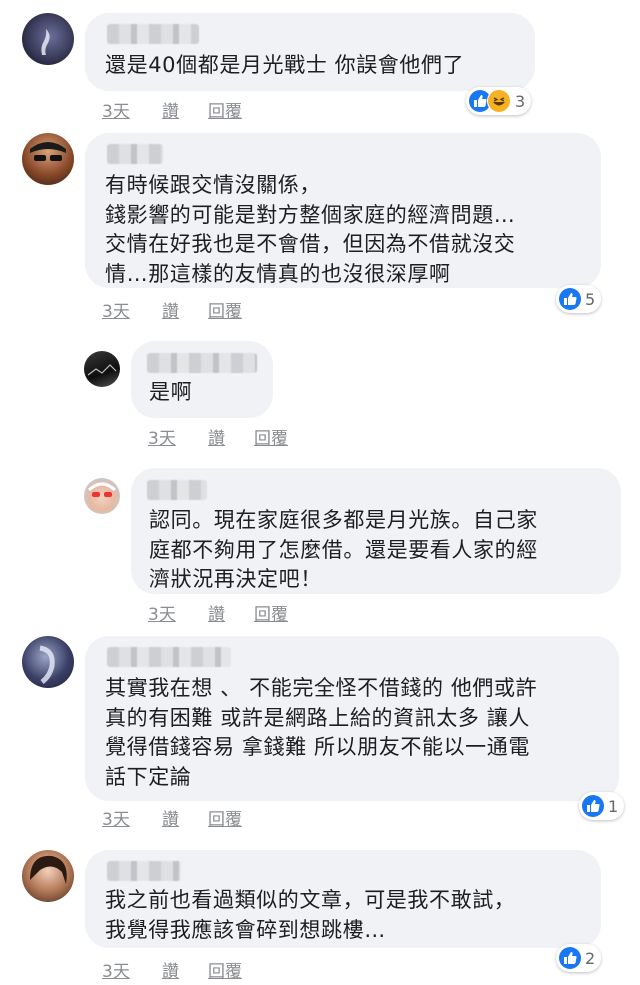 Image resolution: width=640 pixels, height=985 pixels. I want to click on reaction-summary: 1, so click(602, 806).